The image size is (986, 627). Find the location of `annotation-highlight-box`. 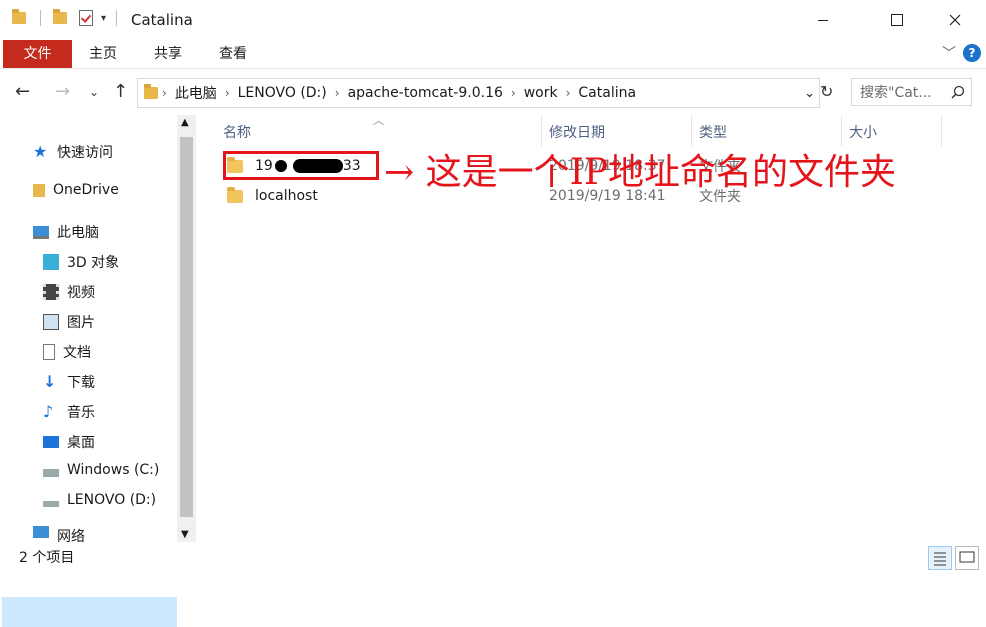

annotation-highlight-box is located at coordinates (301, 165).